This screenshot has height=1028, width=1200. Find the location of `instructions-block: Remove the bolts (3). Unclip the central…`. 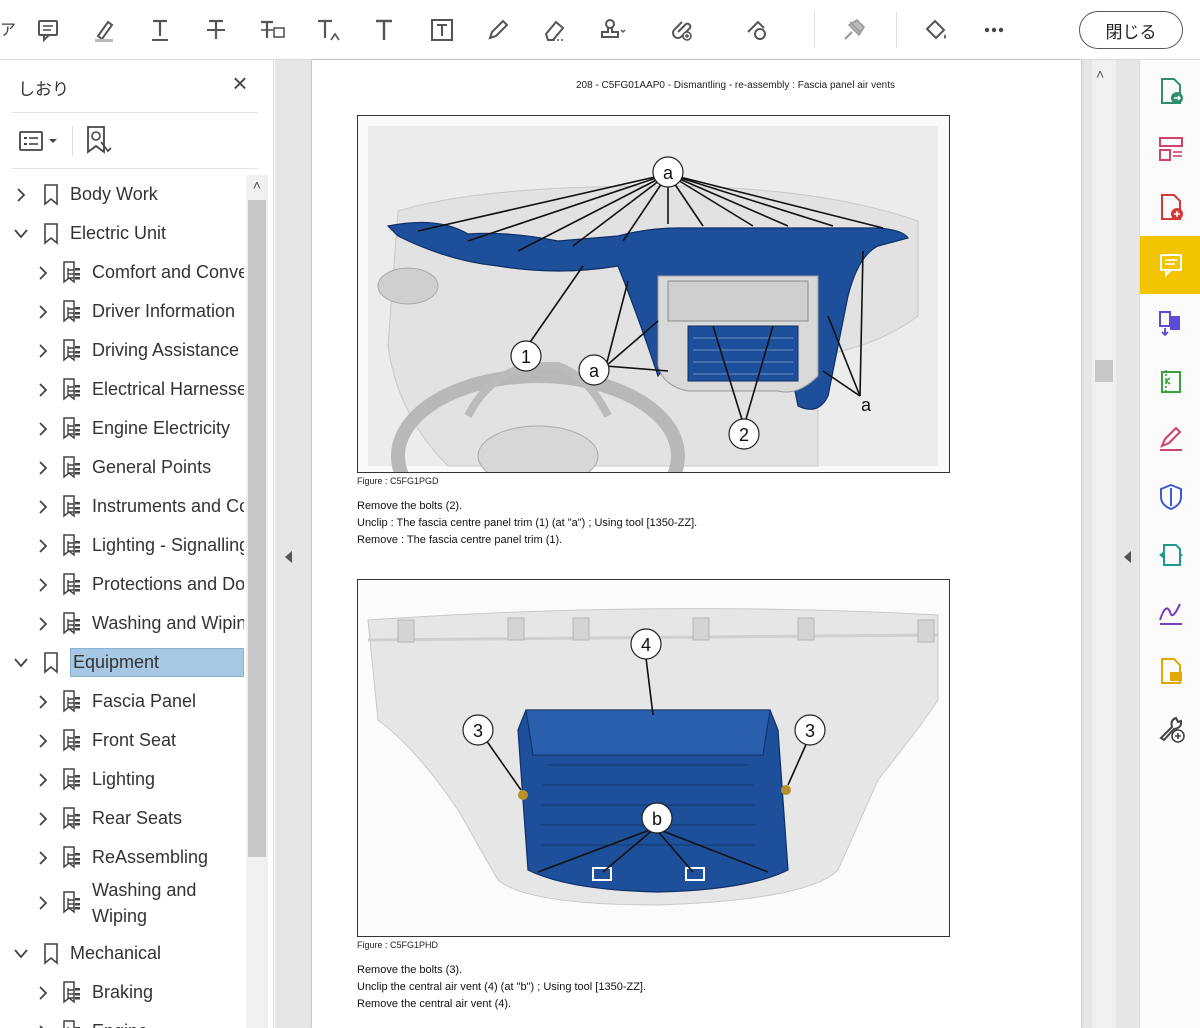

instructions-block: Remove the bolts (3). Unclip the central… is located at coordinates (501, 987).